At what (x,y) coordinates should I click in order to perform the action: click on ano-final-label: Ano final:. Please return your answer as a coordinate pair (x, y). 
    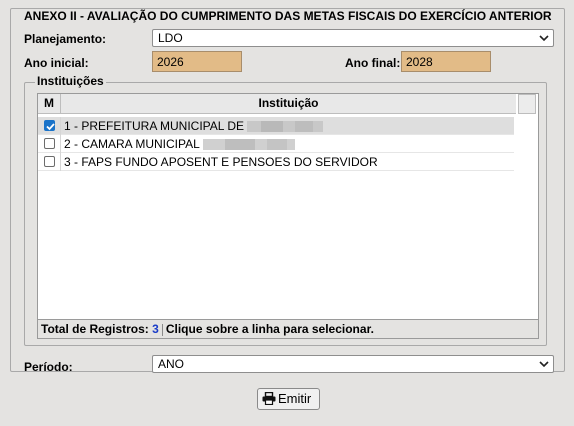
    Looking at the image, I should click on (373, 63).